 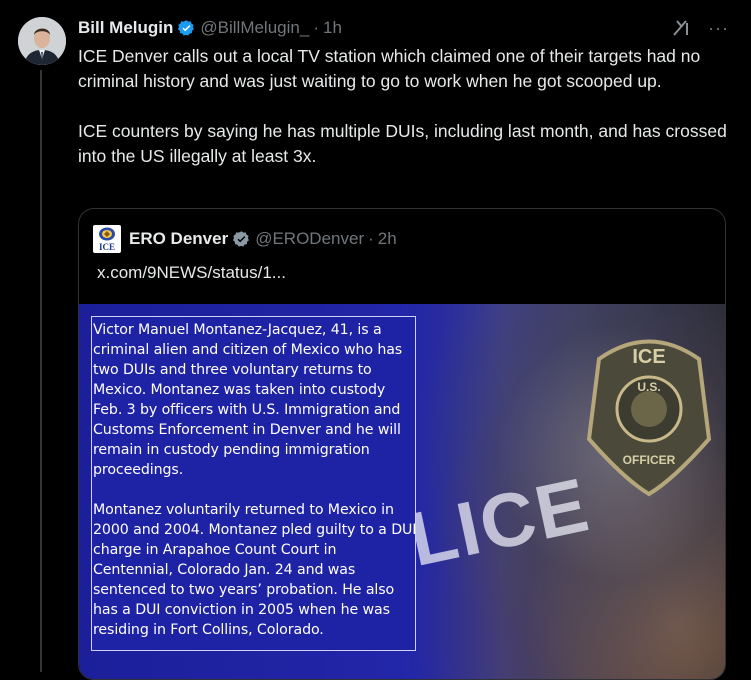 I want to click on avatar-image, so click(x=42, y=41).